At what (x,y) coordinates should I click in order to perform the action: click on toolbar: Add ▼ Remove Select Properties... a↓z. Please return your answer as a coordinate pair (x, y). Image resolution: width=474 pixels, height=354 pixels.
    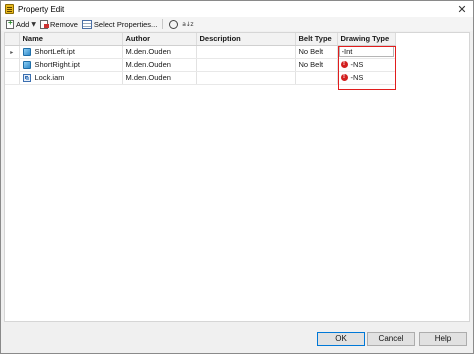
    Looking at the image, I should click on (237, 24).